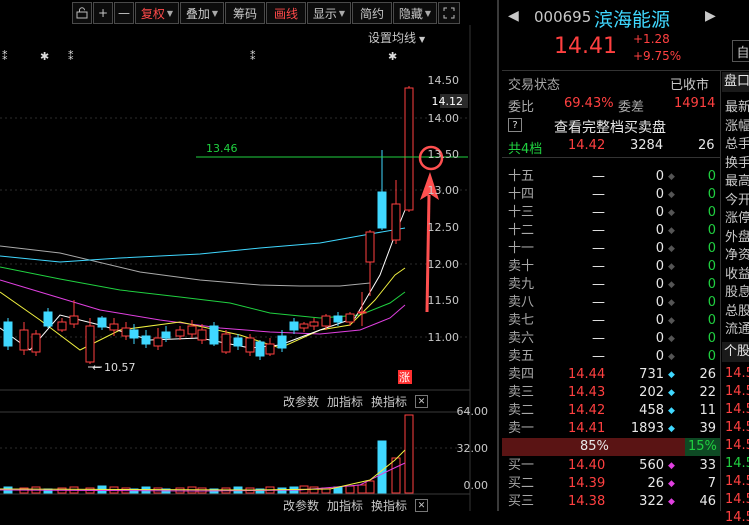  Describe the element at coordinates (594, 446) in the screenshot. I see `sell-ratio-text: 85%` at that location.